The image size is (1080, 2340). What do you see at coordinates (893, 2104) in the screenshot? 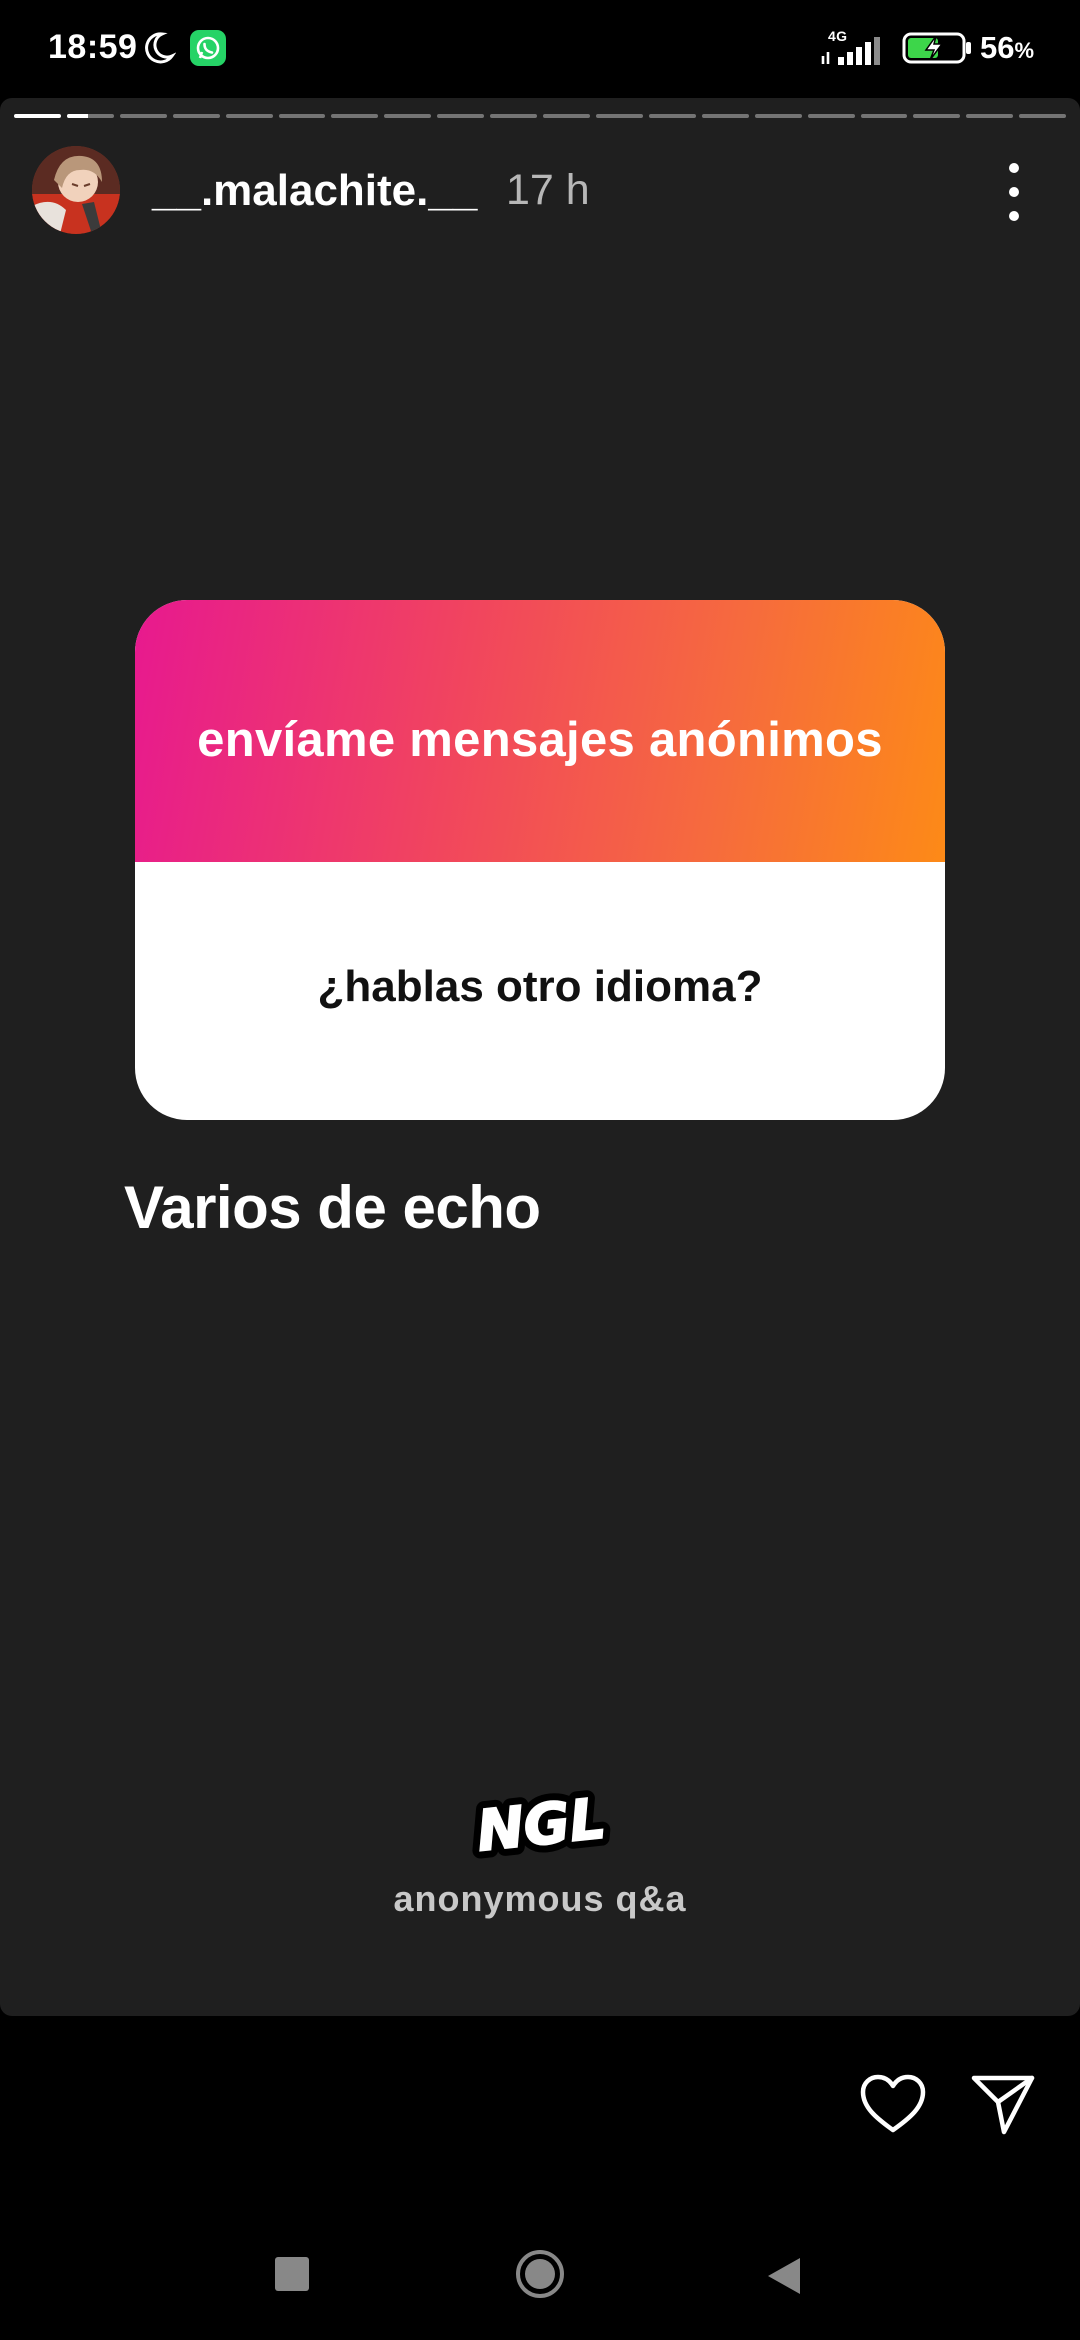
I see `heart-icon` at bounding box center [893, 2104].